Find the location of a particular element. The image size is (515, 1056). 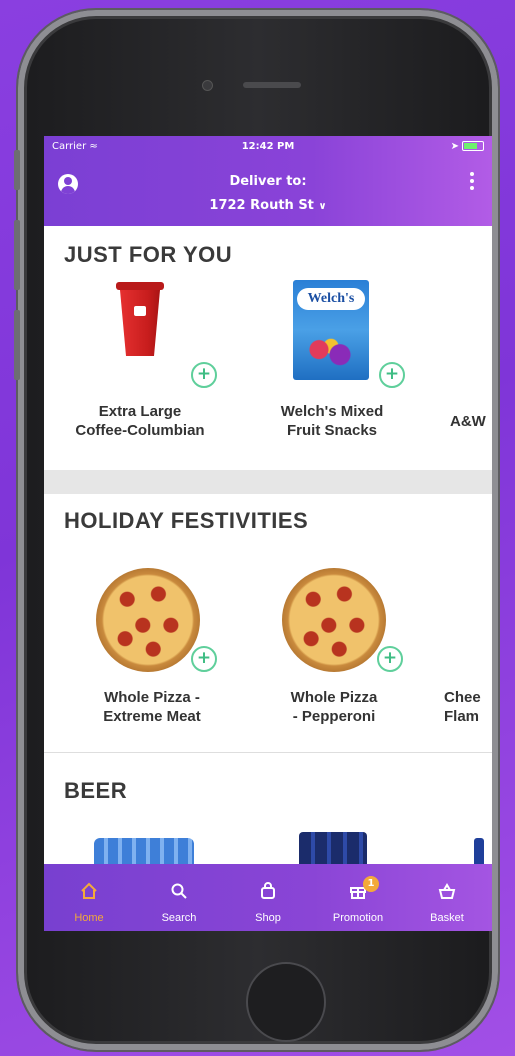

product-name: Whole Pizza - is located at coordinates (152, 697).